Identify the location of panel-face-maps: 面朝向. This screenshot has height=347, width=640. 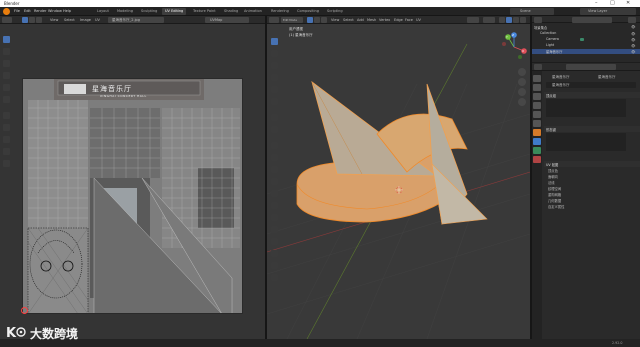
(592, 176).